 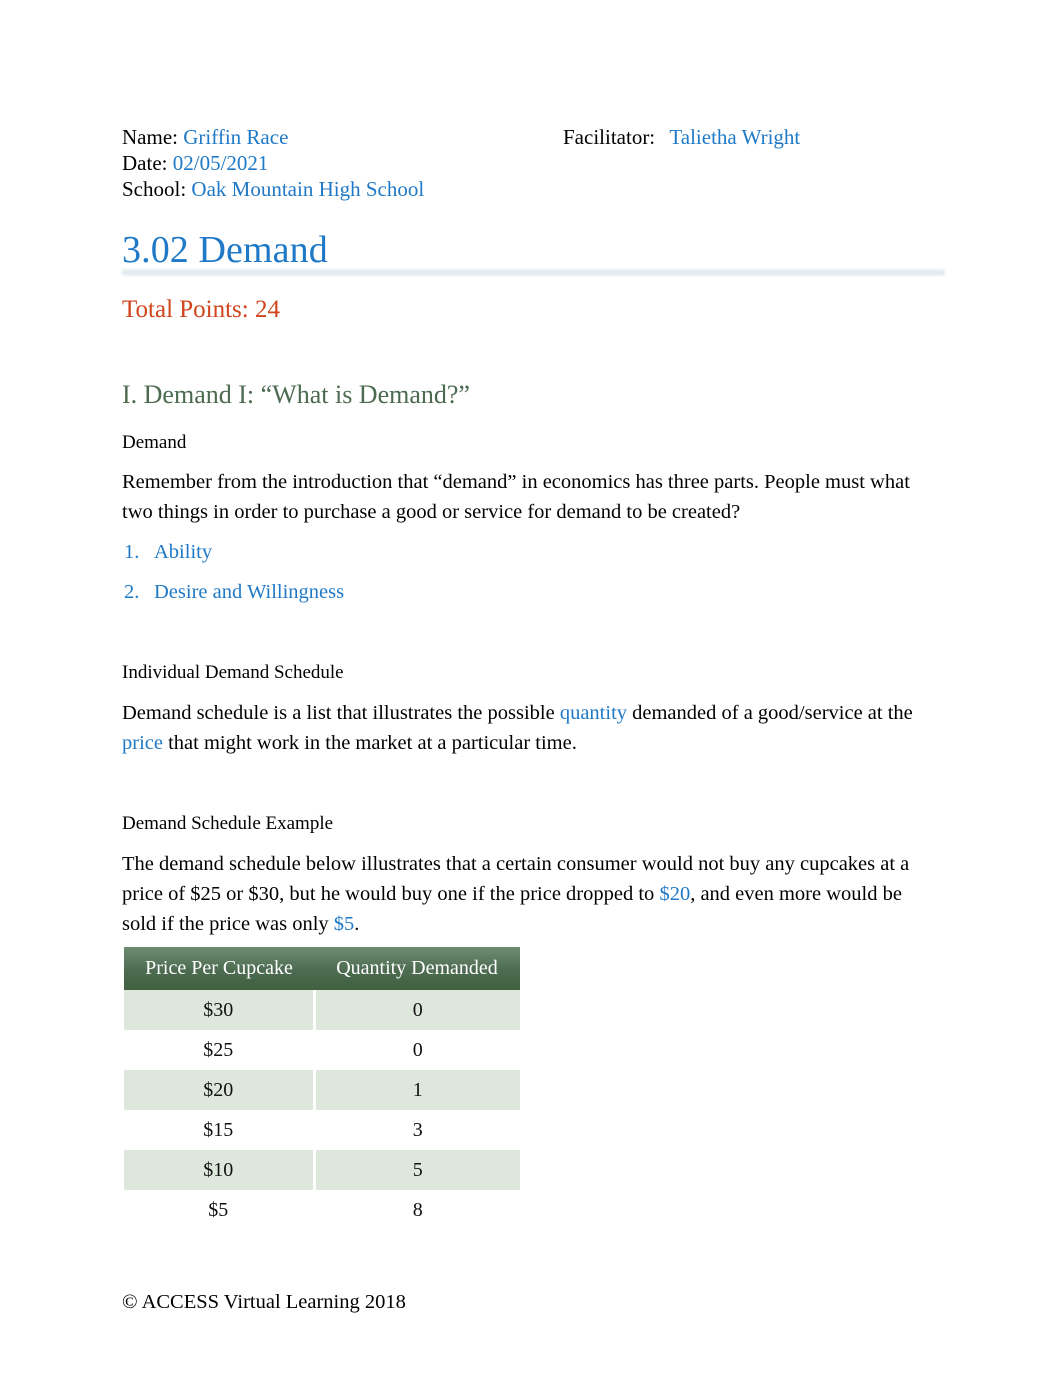 I want to click on answer-item-1: 1. Ability, so click(x=168, y=552).